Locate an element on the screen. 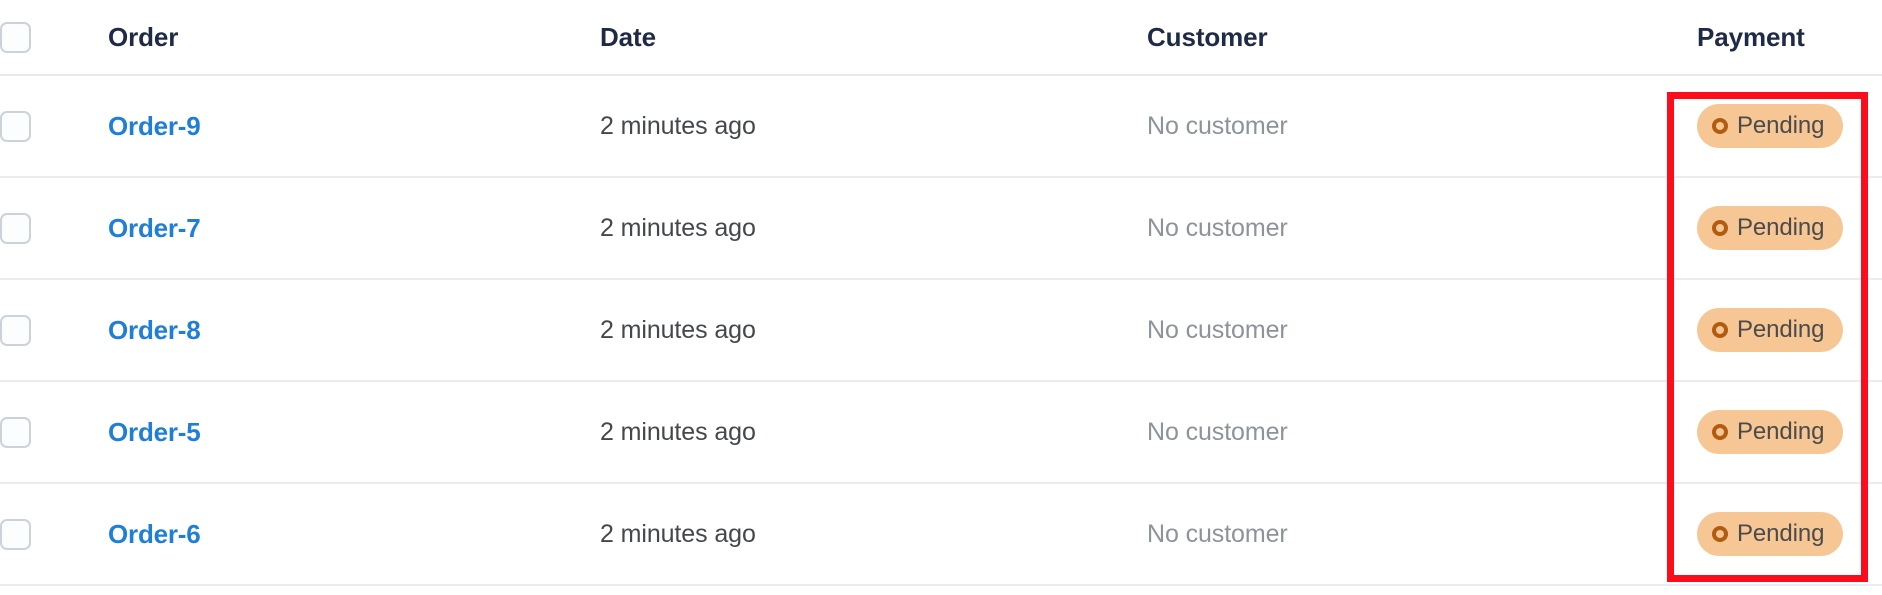 Image resolution: width=1882 pixels, height=595 pixels. table-header: Order Date Customer Payment is located at coordinates (941, 38).